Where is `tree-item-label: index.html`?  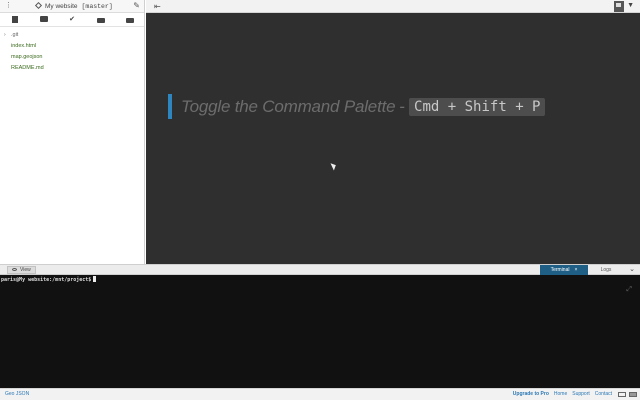 tree-item-label: index.html is located at coordinates (24, 46).